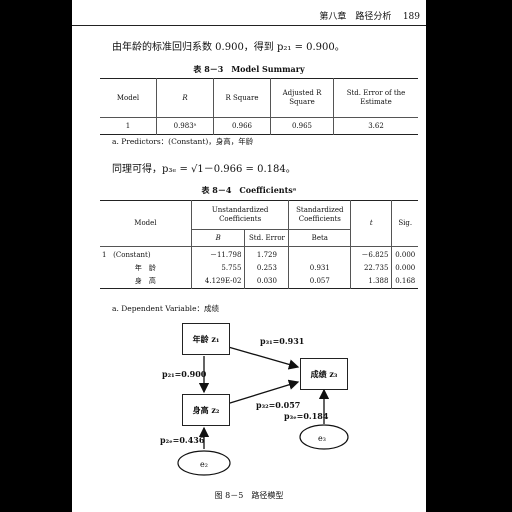 The image size is (512, 512). Describe the element at coordinates (206, 339) in the screenshot. I see `node-age: 年龄 z₁` at that location.